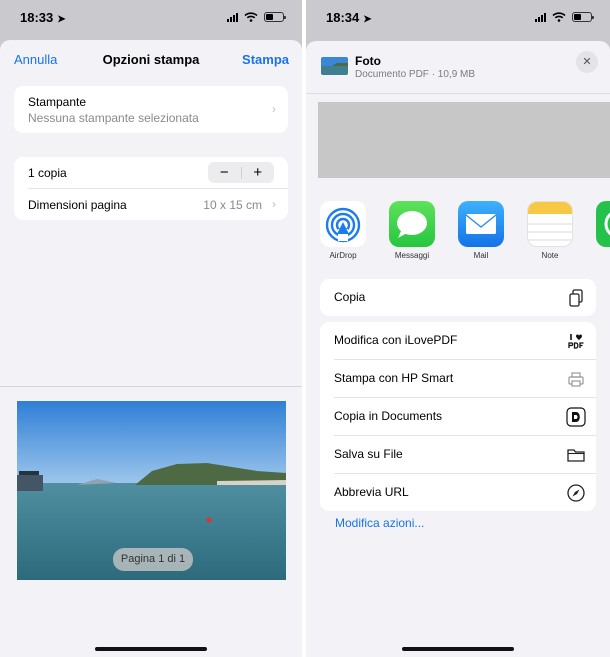 The width and height of the screenshot is (610, 657). Describe the element at coordinates (412, 255) in the screenshot. I see `app-label: Messaggi` at that location.